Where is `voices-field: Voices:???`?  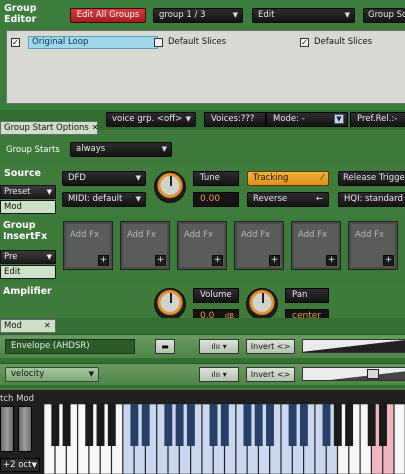
voices-field: Voices:??? is located at coordinates (235, 119).